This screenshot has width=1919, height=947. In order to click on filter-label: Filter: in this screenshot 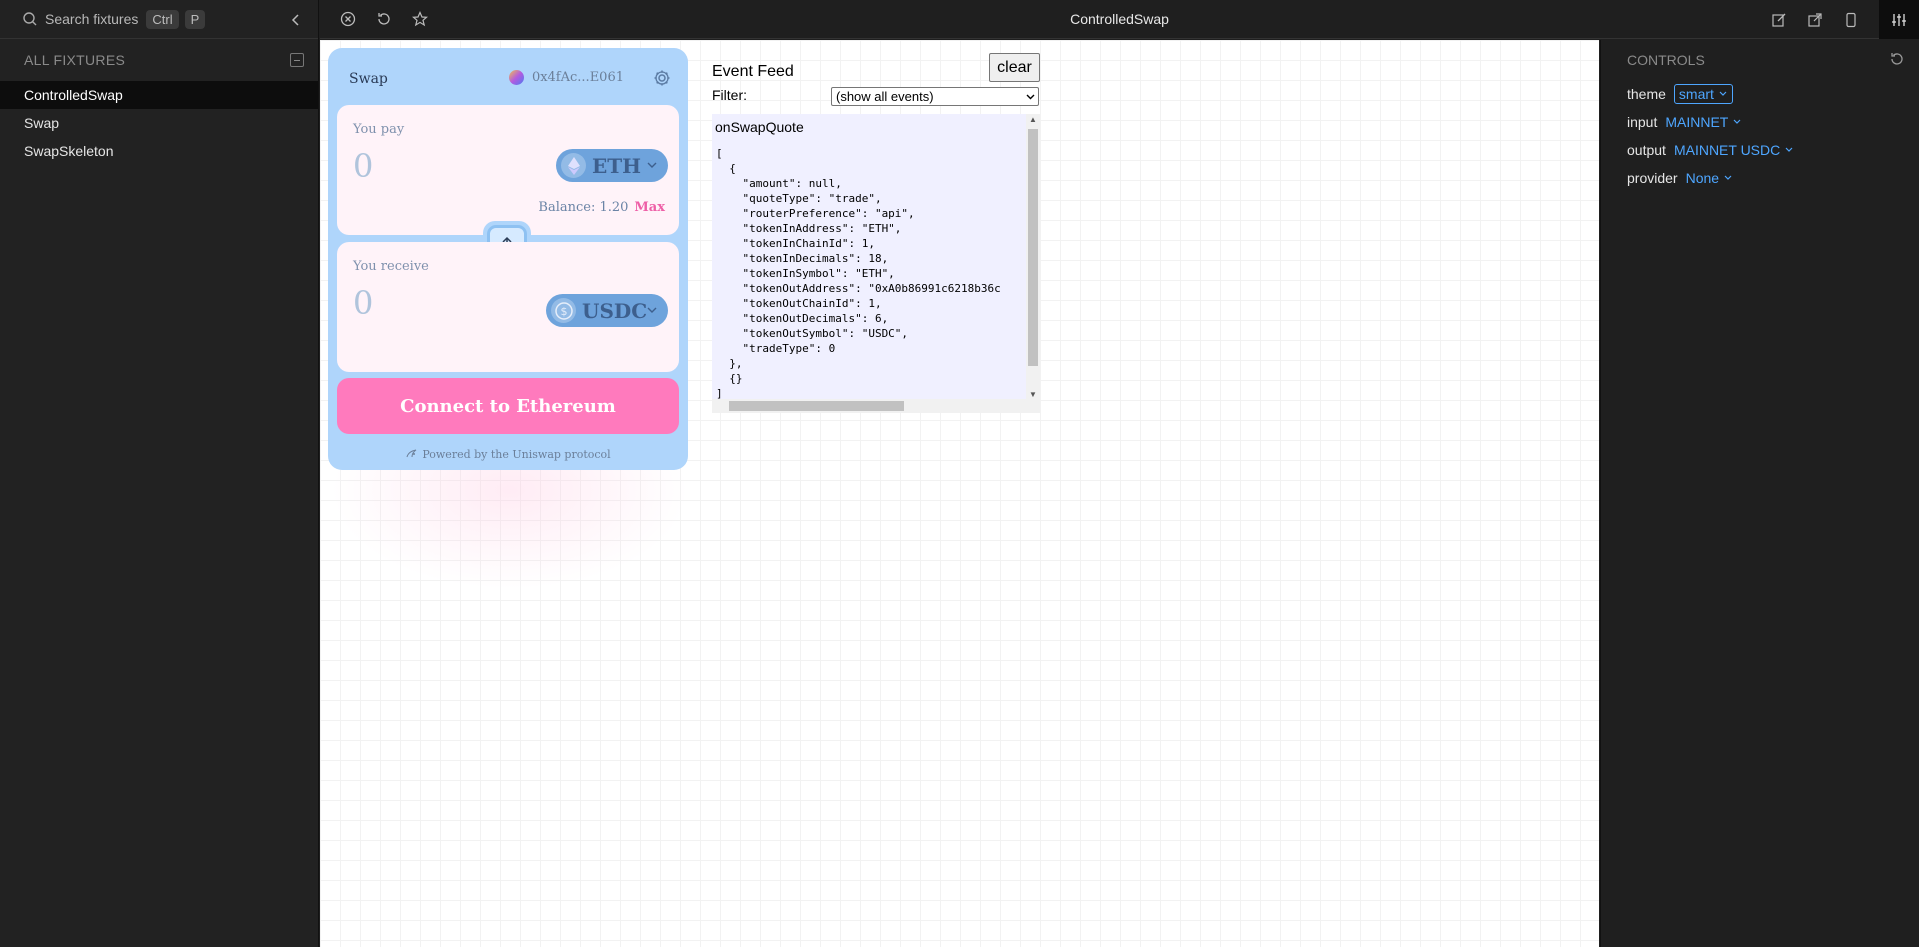, I will do `click(729, 95)`.